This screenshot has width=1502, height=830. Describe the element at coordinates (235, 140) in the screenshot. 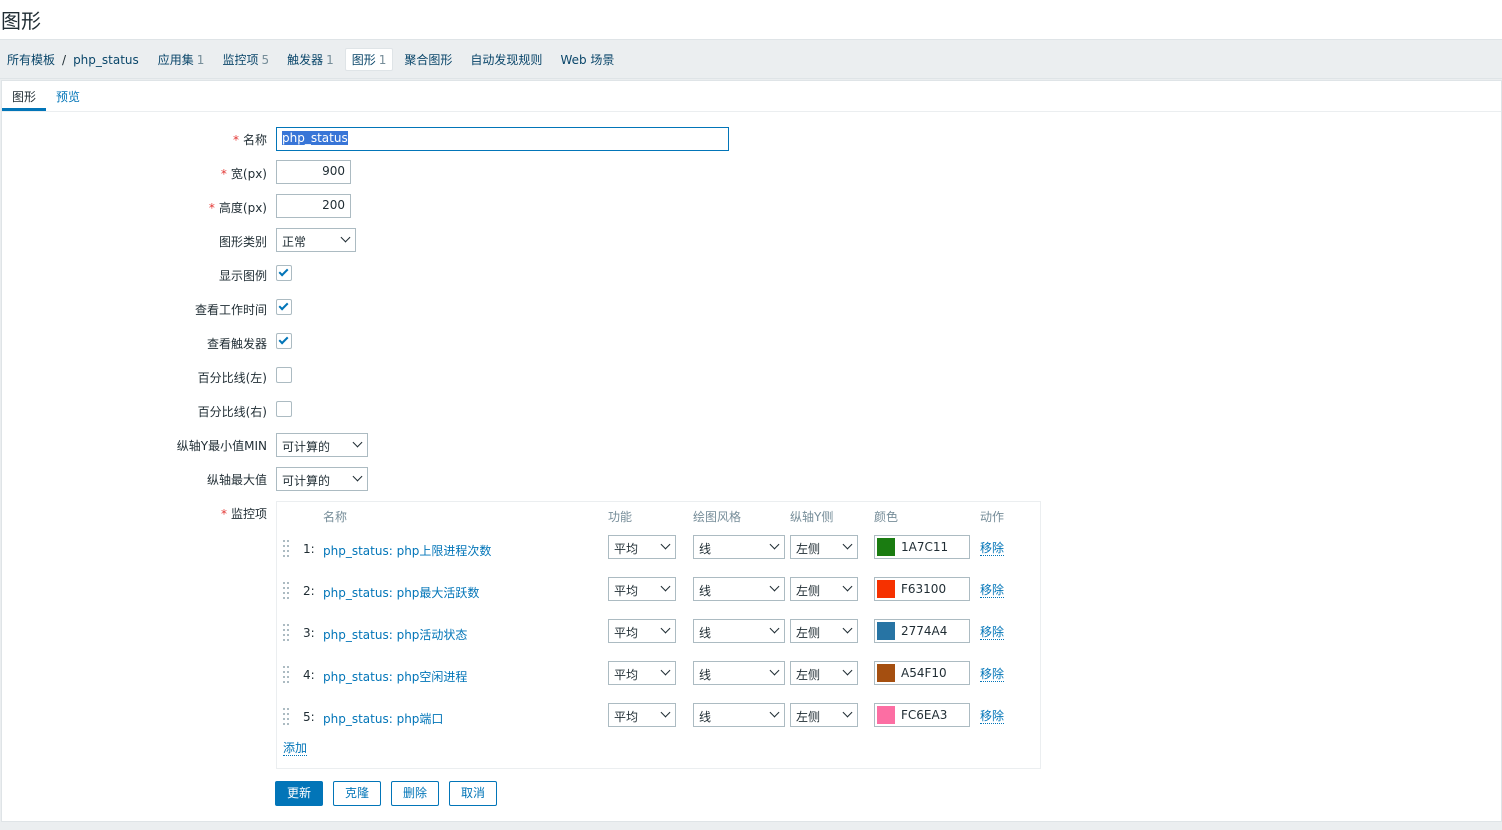

I see `required-mark: *` at that location.